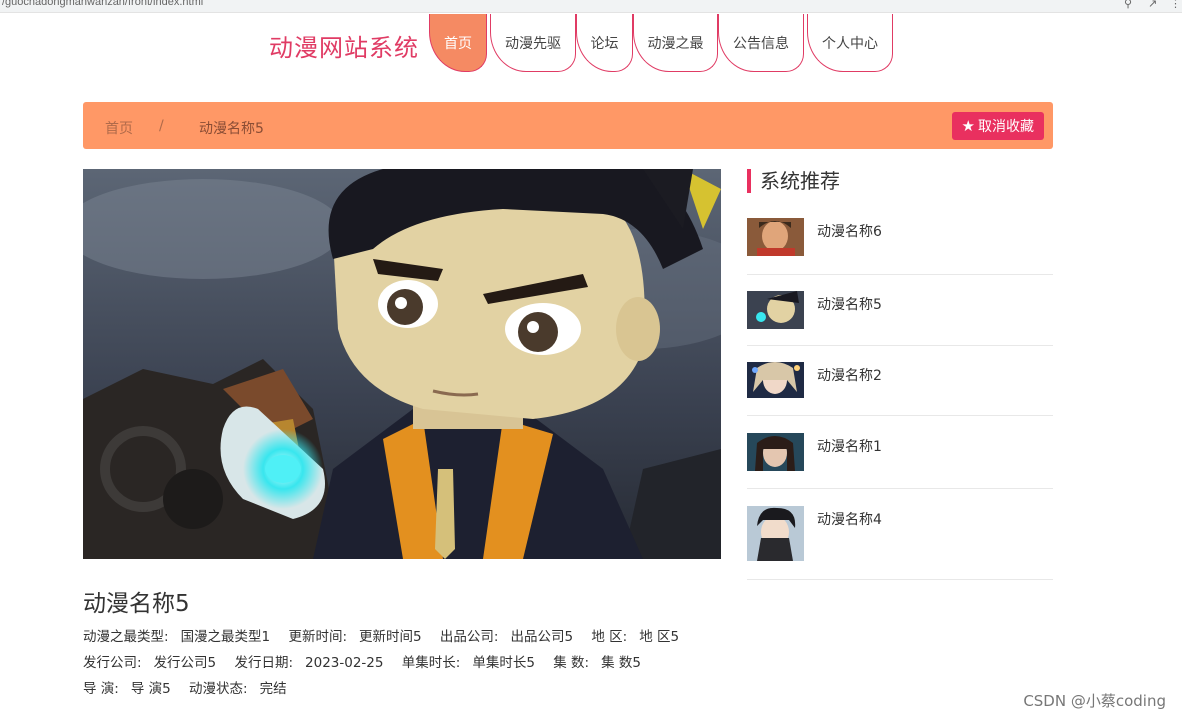 Image resolution: width=1182 pixels, height=720 pixels. What do you see at coordinates (849, 232) in the screenshot?
I see `recommend-name: 动漫名称6` at bounding box center [849, 232].